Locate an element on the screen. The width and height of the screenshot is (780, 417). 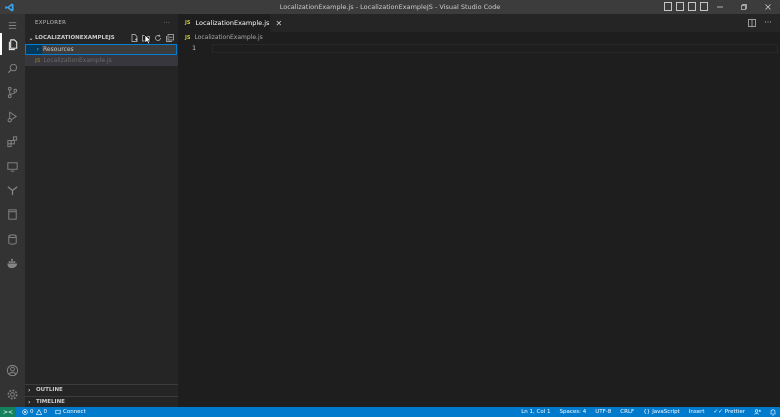
breadcrumb: JS LocalizationExample.js is located at coordinates (479, 37).